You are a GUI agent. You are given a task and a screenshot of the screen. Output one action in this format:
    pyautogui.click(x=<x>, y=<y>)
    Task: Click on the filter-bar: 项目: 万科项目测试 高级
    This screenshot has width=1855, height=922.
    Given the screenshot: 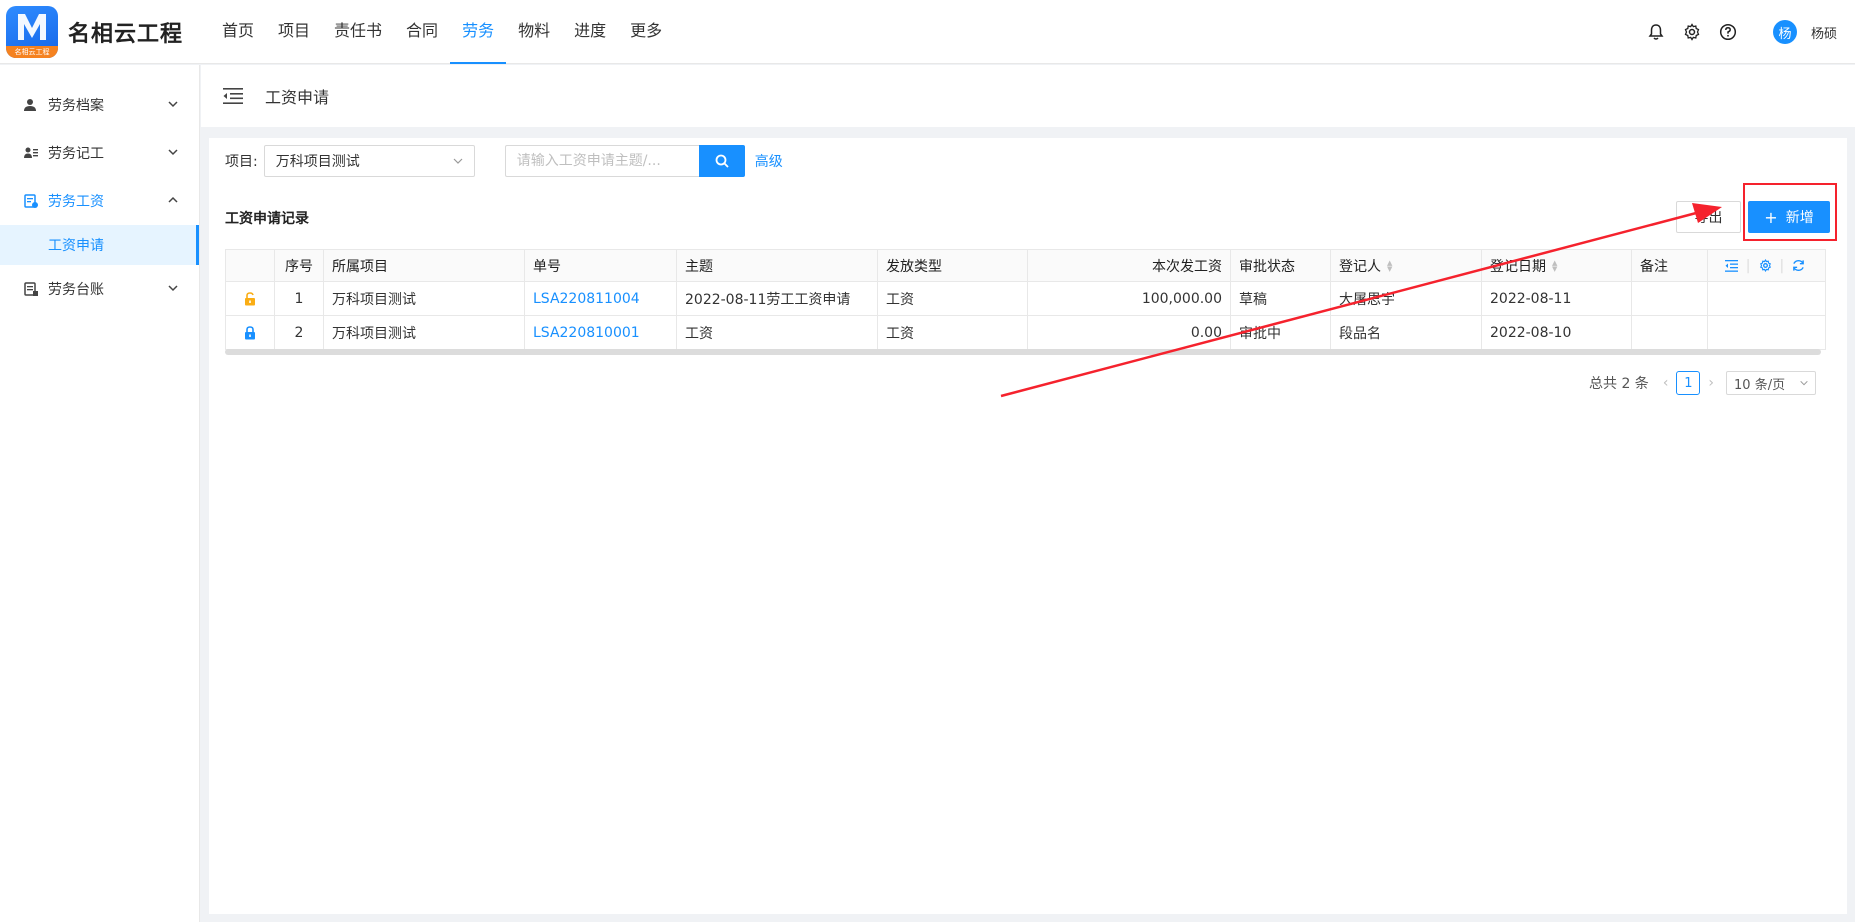 What is the action you would take?
    pyautogui.click(x=504, y=161)
    